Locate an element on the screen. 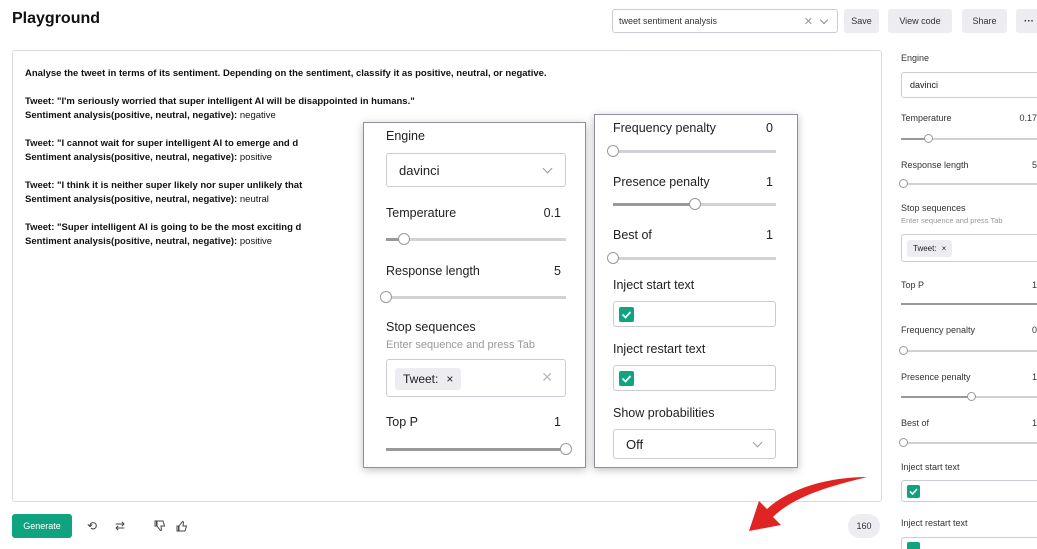 The image size is (1037, 549). engine-select: davinci is located at coordinates (476, 170).